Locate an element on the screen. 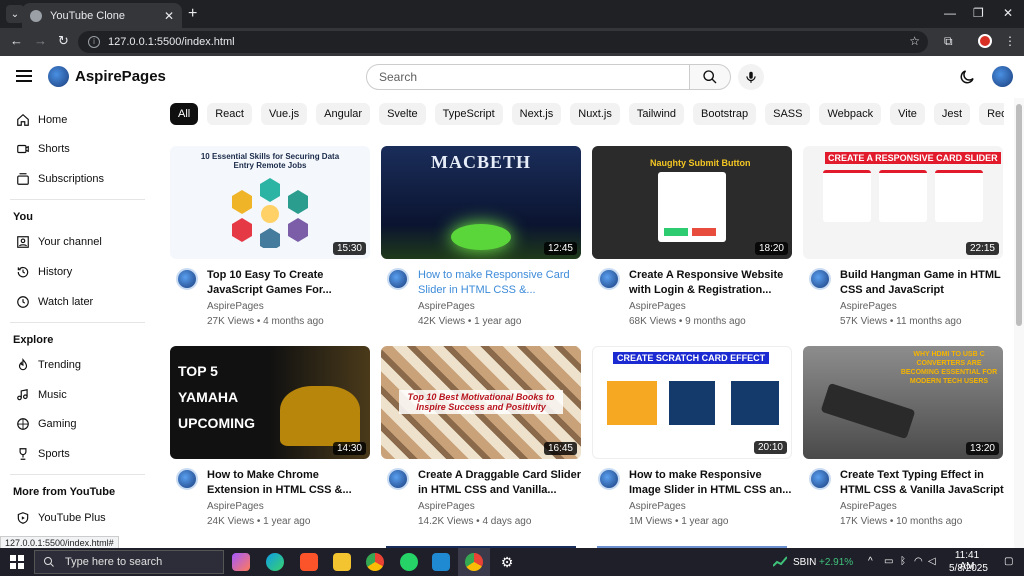 This screenshot has width=1024, height=576. sidebar-item-music: Music is located at coordinates (41, 395).